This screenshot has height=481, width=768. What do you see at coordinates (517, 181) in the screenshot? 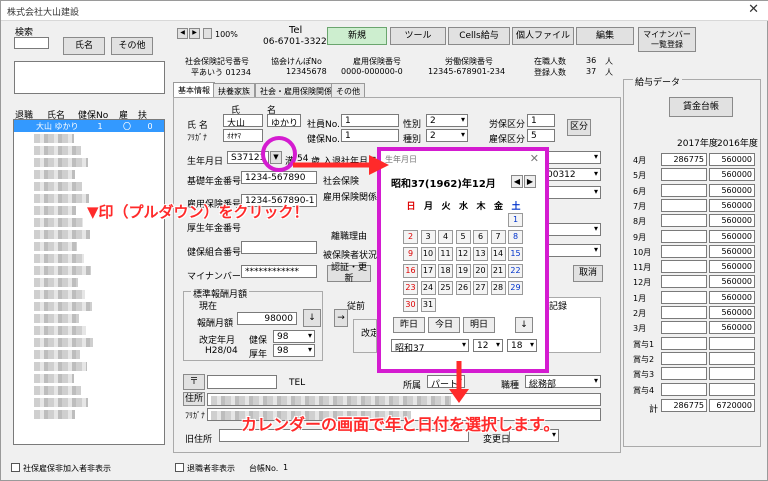
I see `calendar-prev-month-button: ◀` at bounding box center [517, 181].